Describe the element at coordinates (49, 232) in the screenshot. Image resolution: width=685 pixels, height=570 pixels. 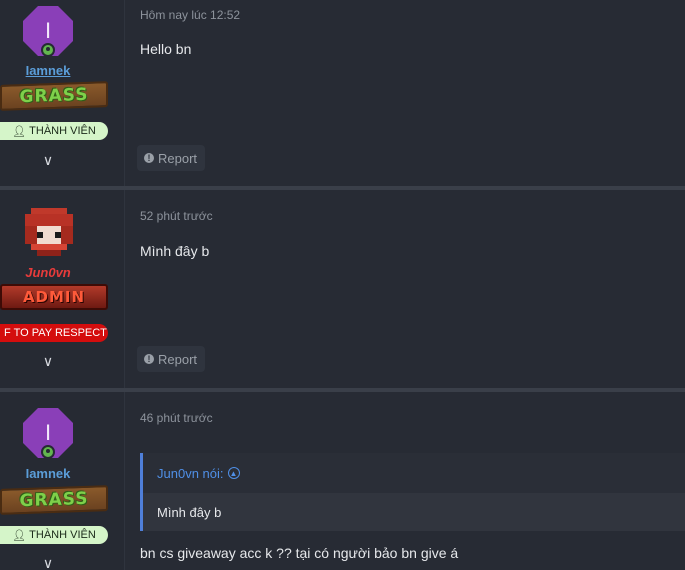
I see `avatar` at that location.